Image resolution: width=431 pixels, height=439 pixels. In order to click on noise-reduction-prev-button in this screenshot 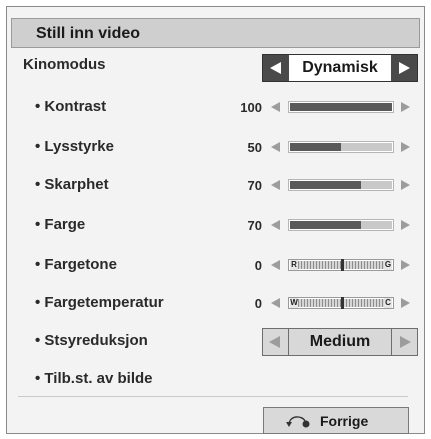, I will do `click(276, 342)`.